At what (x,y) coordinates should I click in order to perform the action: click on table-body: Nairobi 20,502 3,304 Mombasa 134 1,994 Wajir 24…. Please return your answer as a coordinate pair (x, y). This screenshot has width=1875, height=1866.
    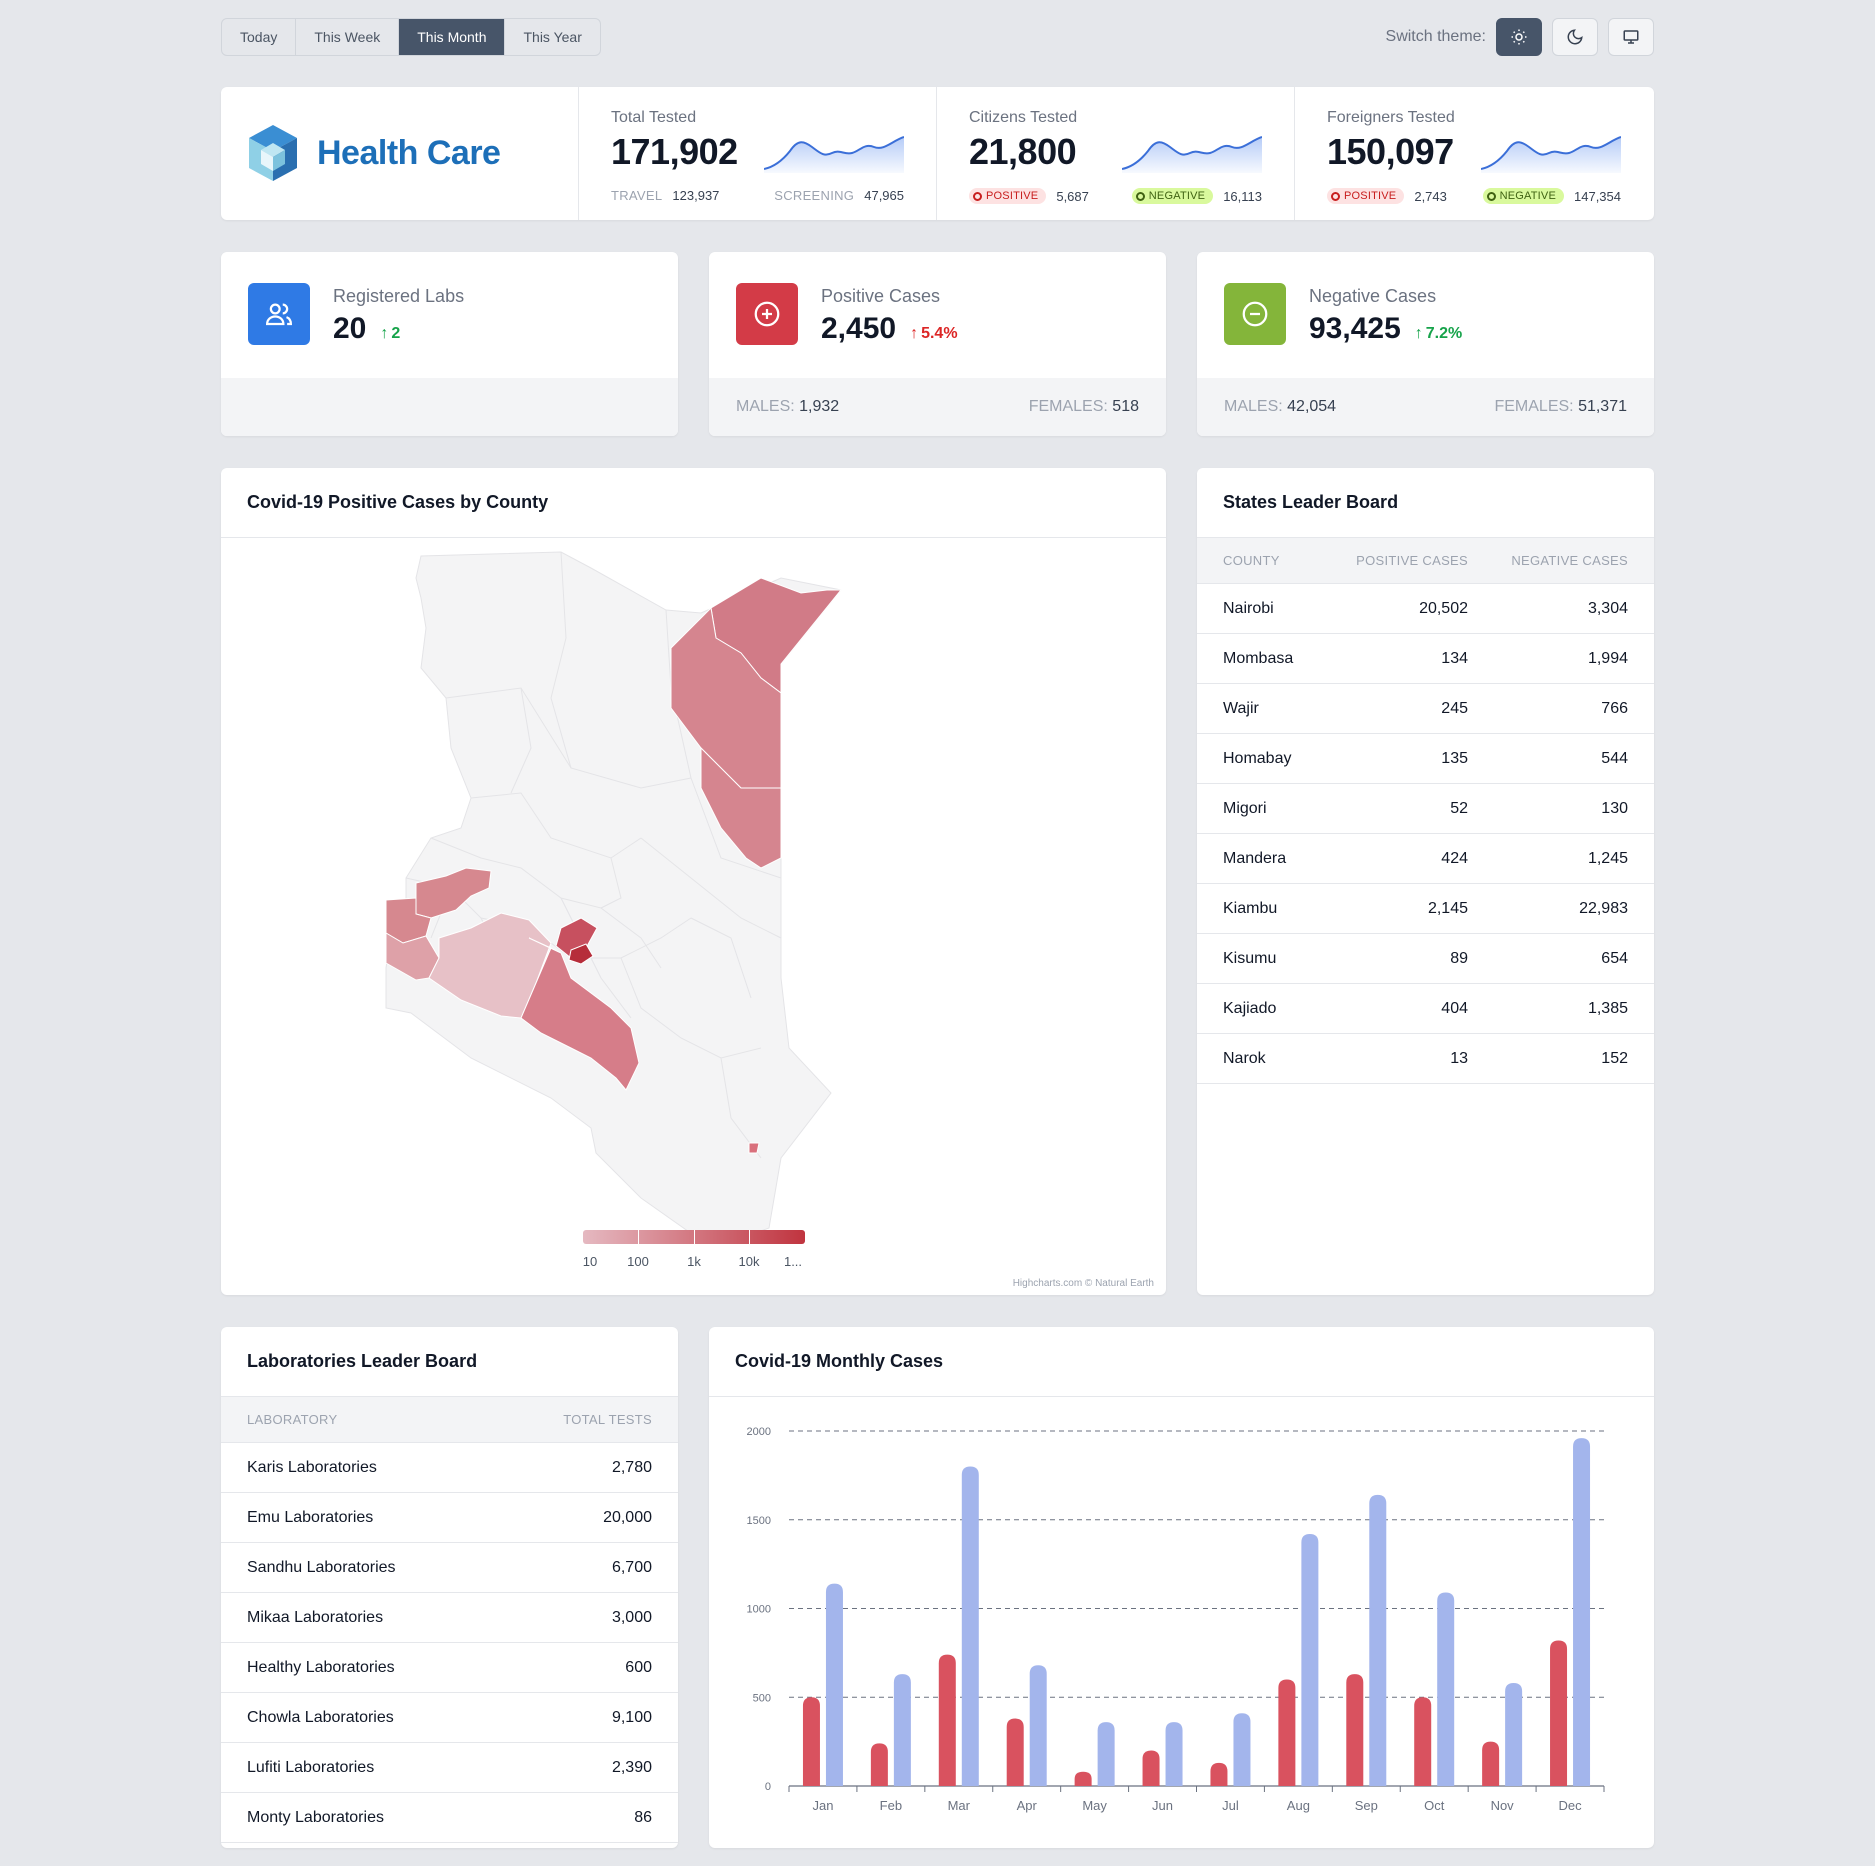
    Looking at the image, I should click on (1425, 834).